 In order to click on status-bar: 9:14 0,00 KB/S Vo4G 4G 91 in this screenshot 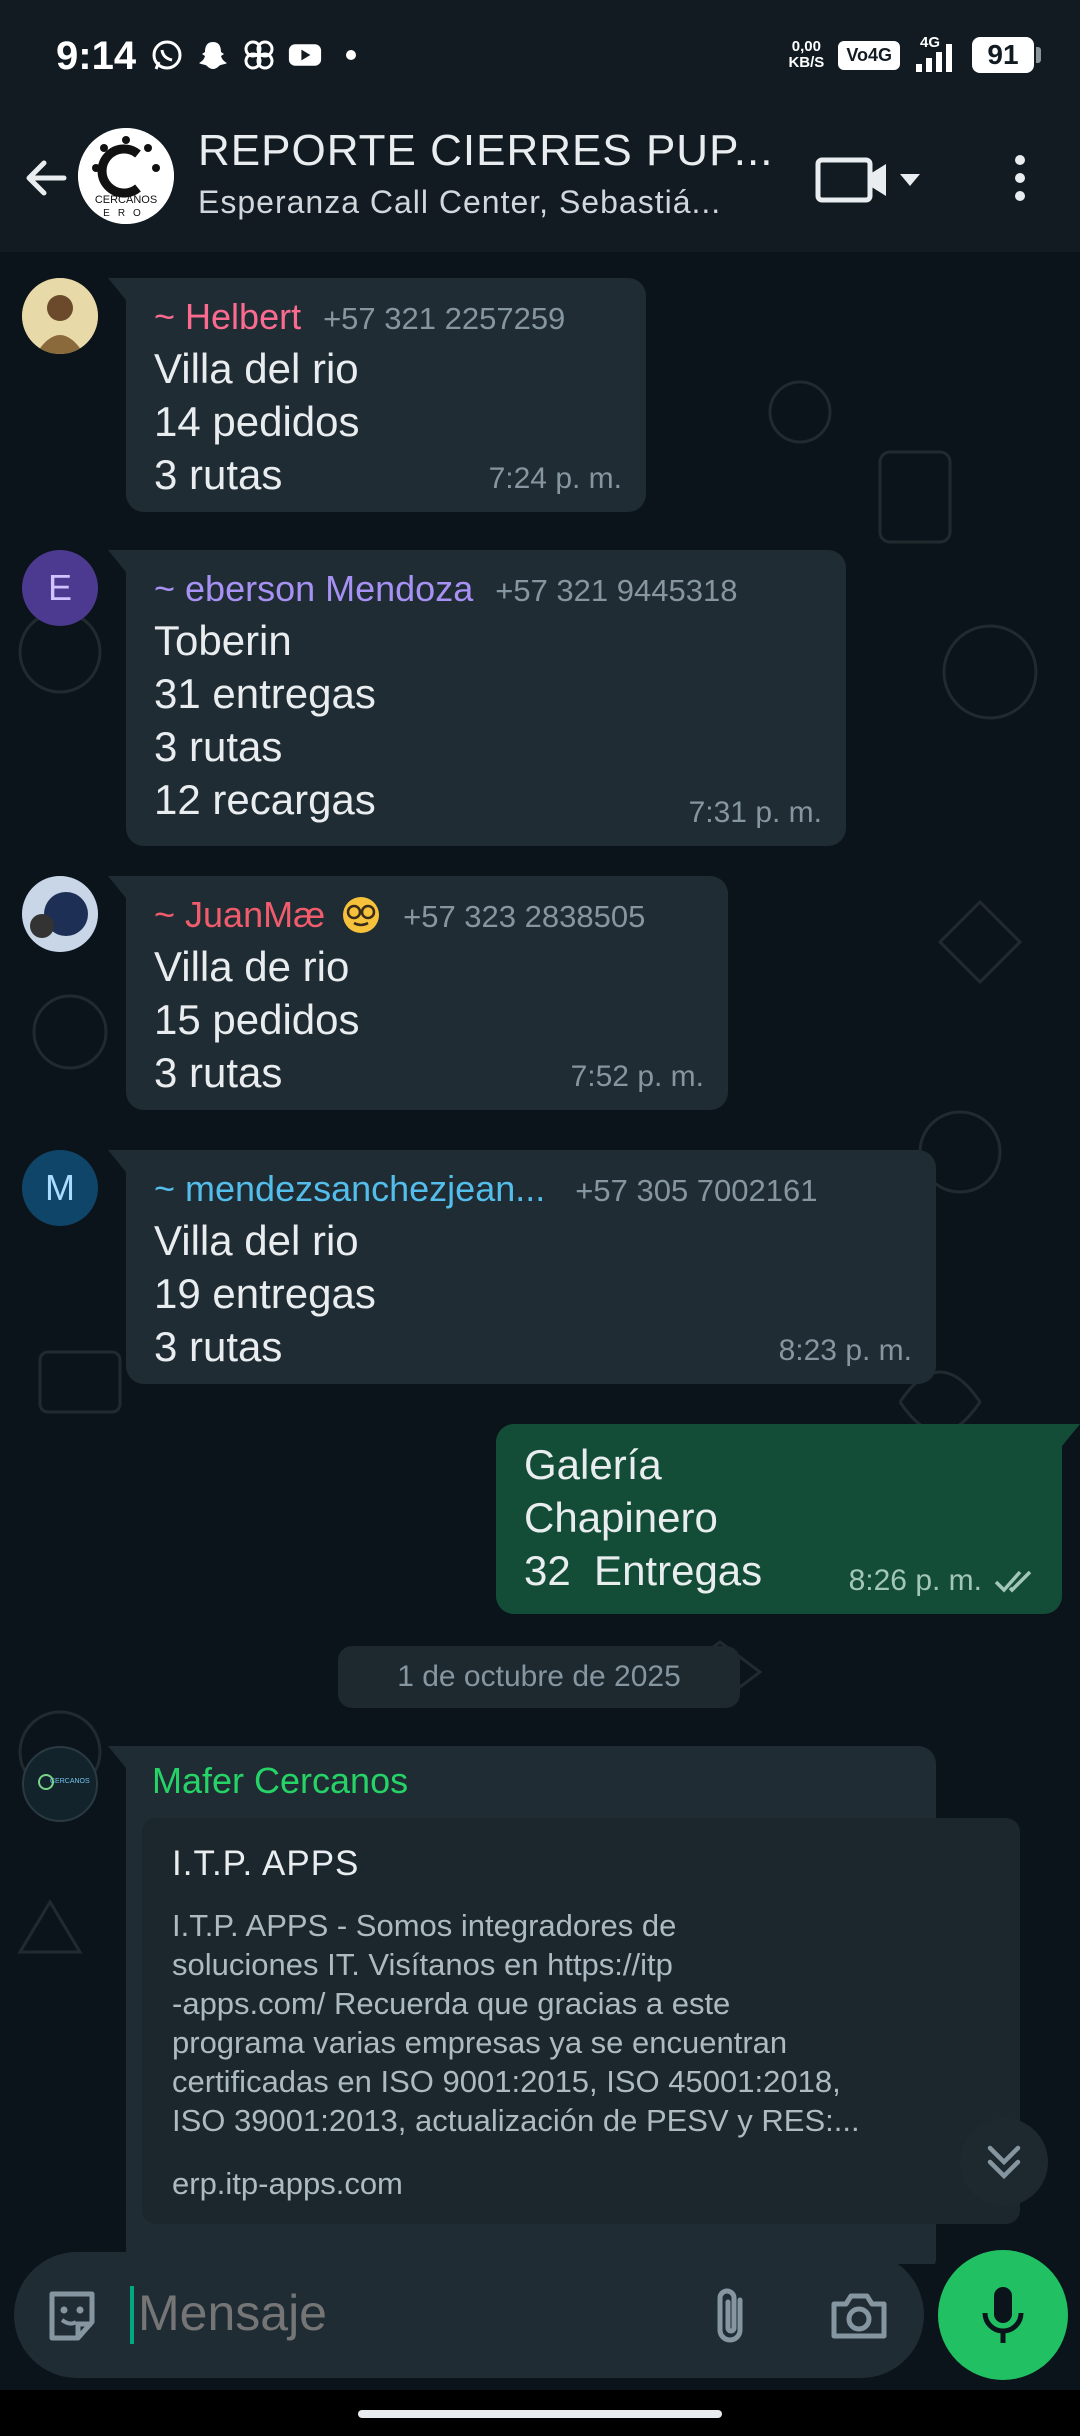, I will do `click(540, 55)`.